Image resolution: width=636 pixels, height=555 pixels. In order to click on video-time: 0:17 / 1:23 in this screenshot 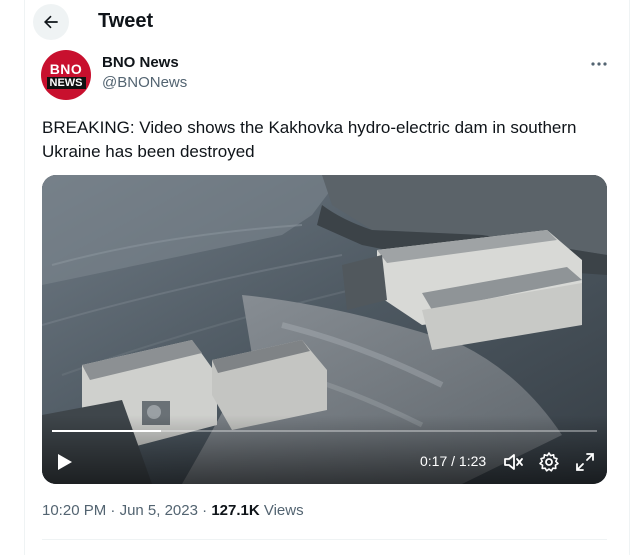, I will do `click(453, 461)`.